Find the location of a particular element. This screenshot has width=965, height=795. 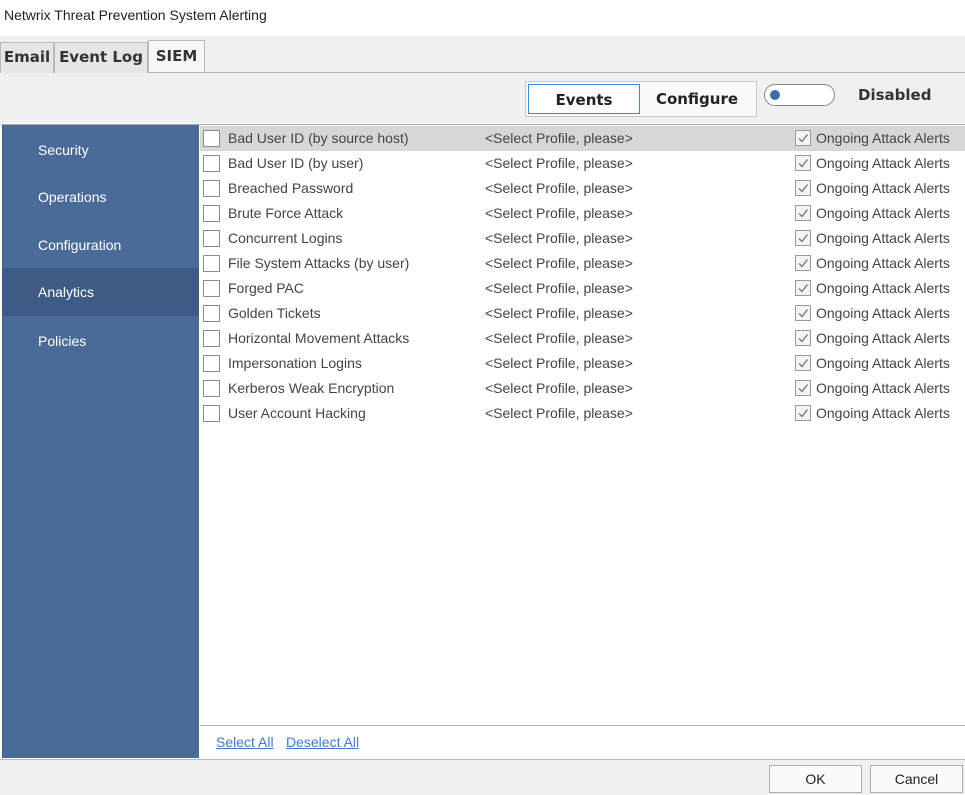

sidebar-item-analytics: Analytics is located at coordinates (101, 292).